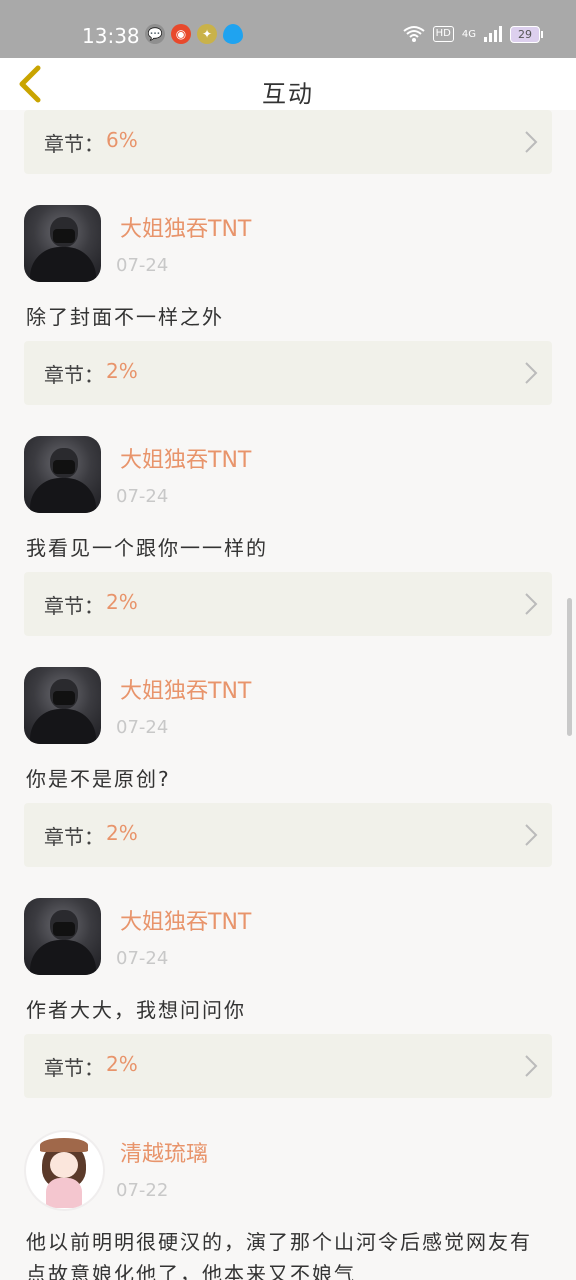 The height and width of the screenshot is (1280, 576). Describe the element at coordinates (125, 317) in the screenshot. I see `comment-text: 除了封面不一样之外` at that location.